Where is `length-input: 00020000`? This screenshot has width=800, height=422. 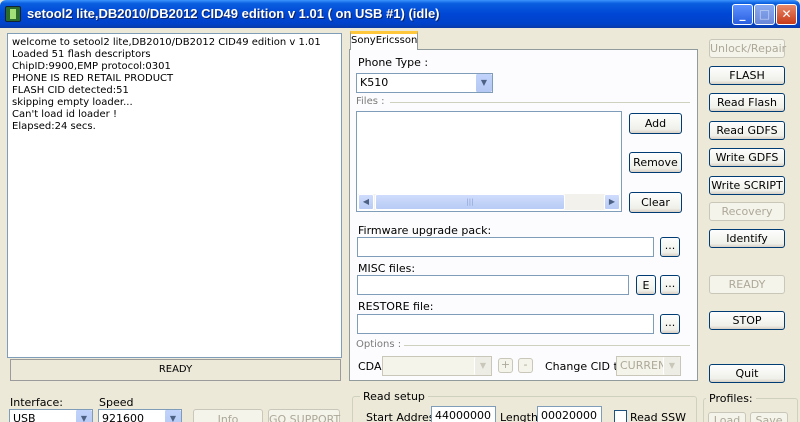
length-input: 00020000 is located at coordinates (569, 414).